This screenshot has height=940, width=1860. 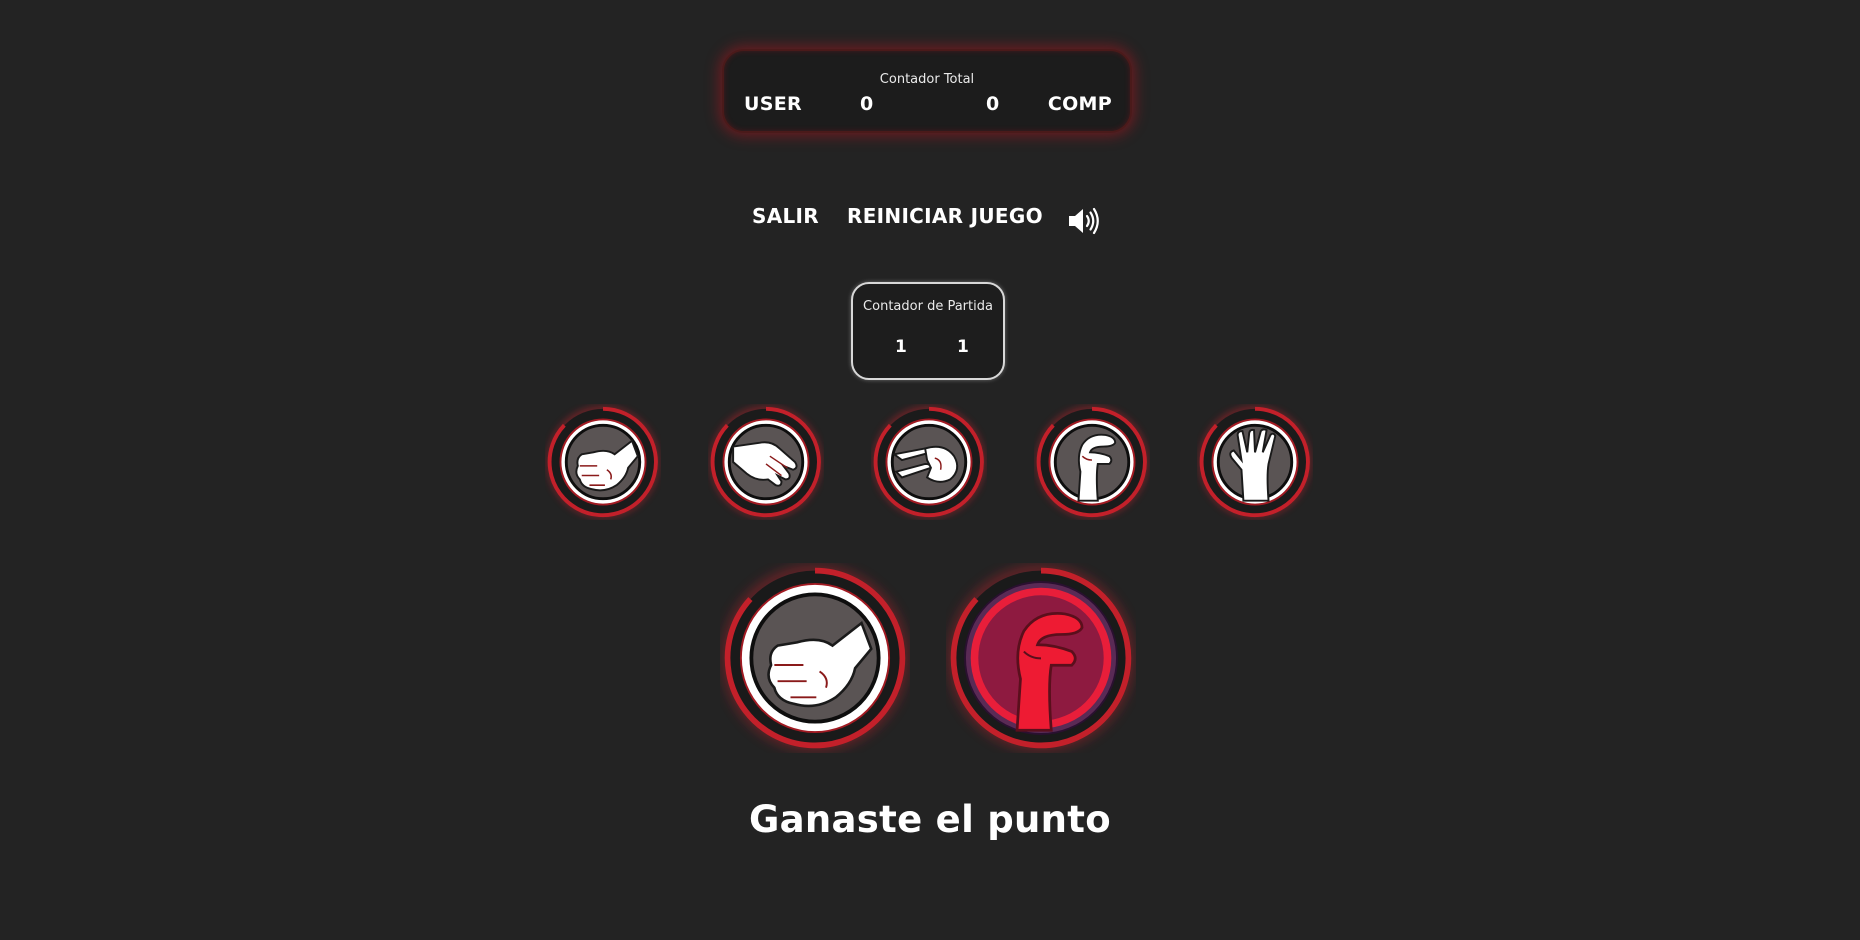 What do you see at coordinates (1079, 104) in the screenshot?
I see `comp-label: COMP` at bounding box center [1079, 104].